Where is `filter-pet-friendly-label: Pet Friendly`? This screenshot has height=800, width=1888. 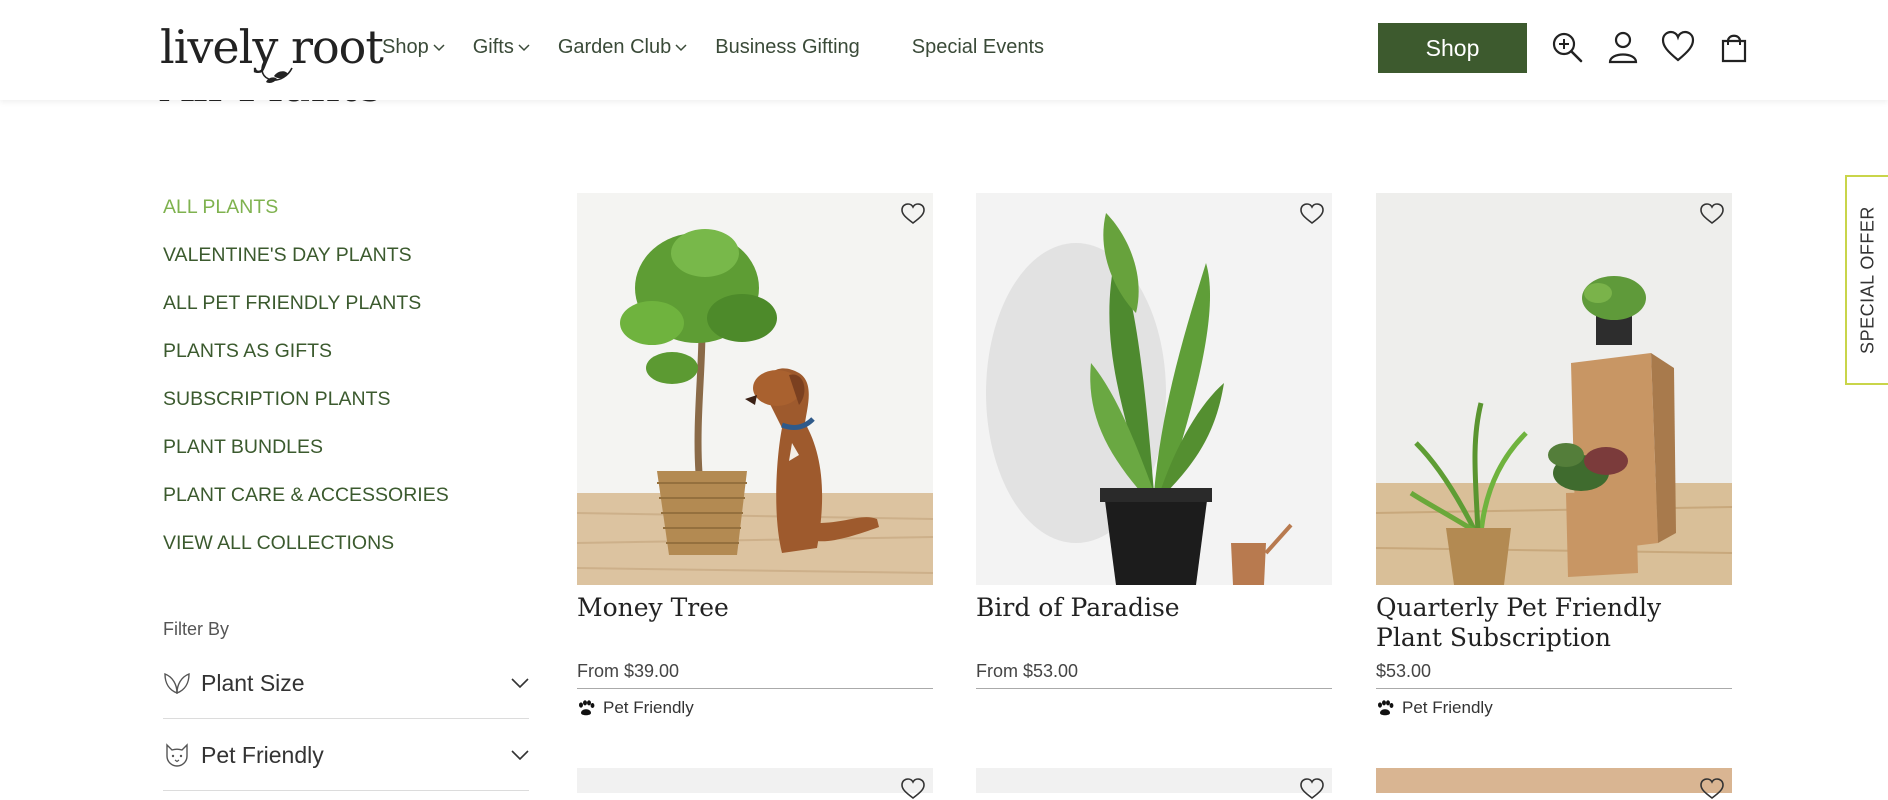
filter-pet-friendly-label: Pet Friendly is located at coordinates (262, 754).